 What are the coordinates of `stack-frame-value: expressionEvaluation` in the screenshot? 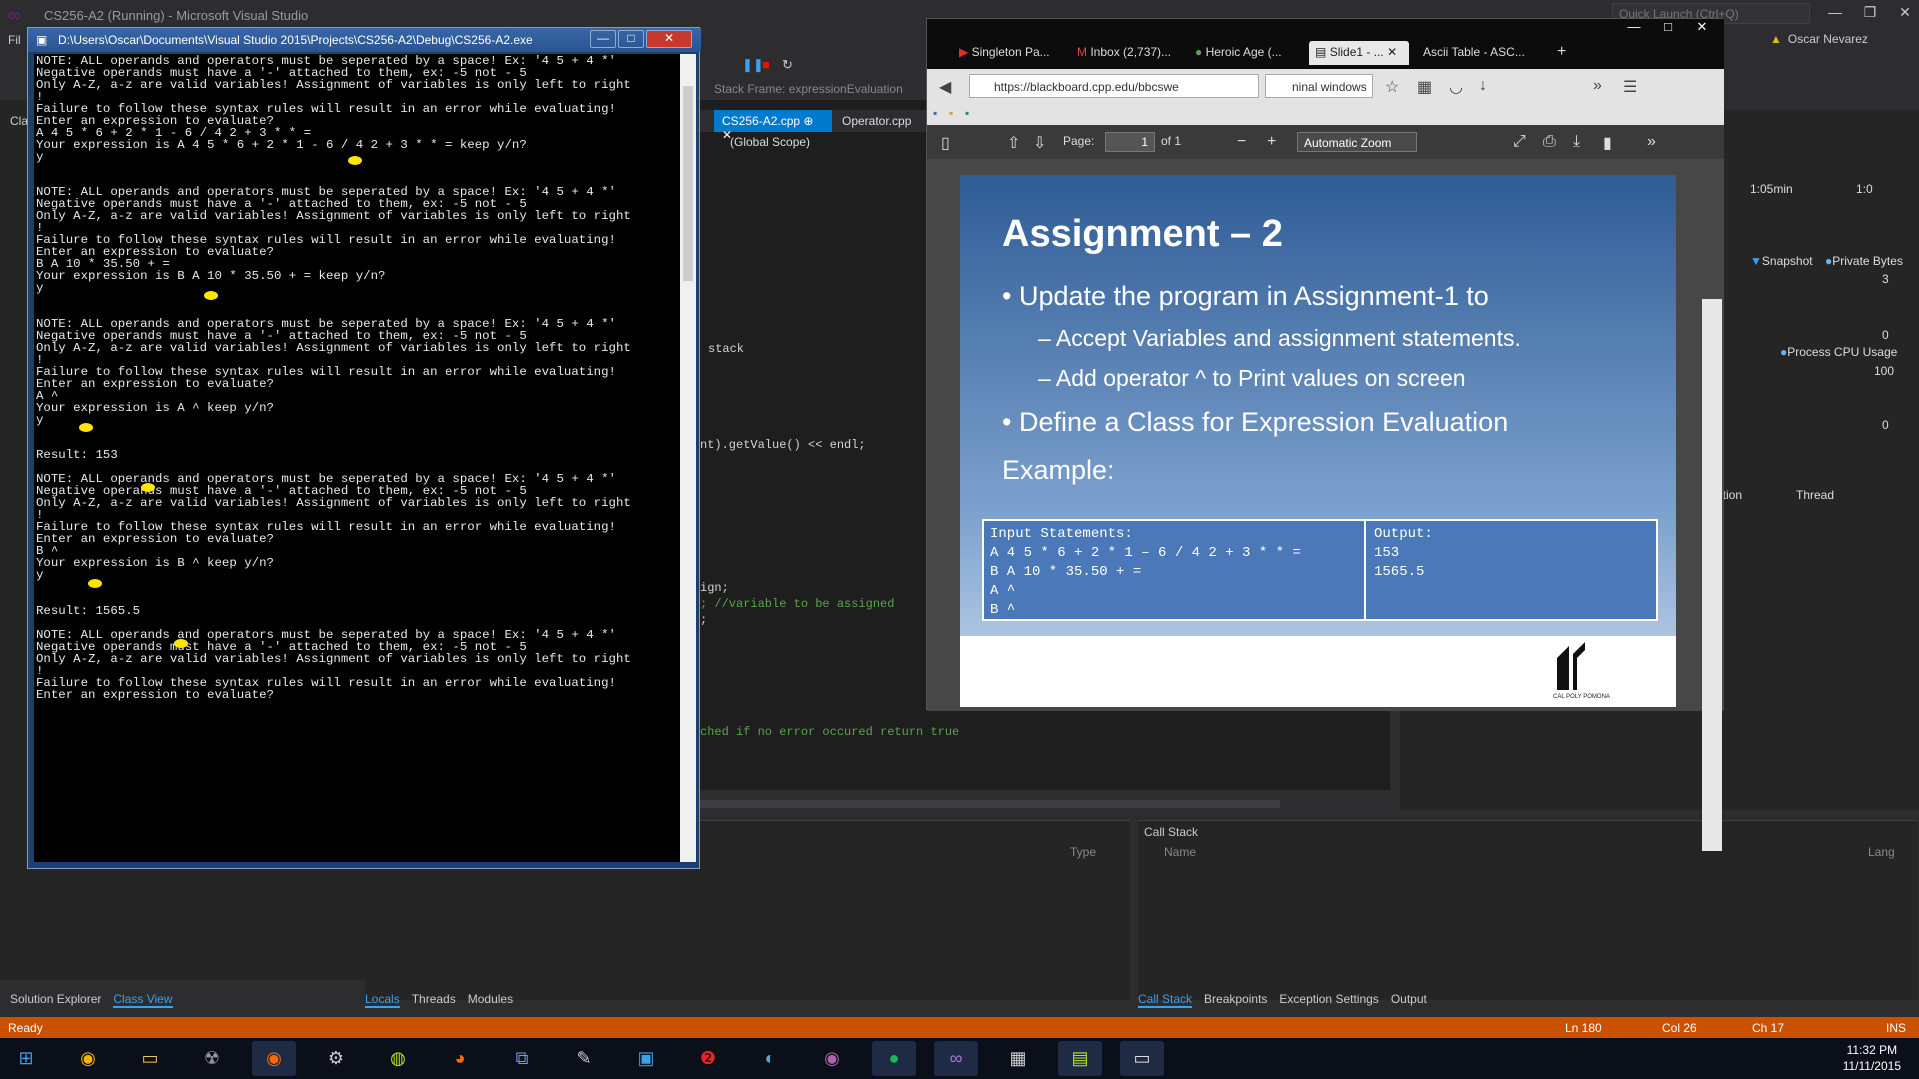 It's located at (846, 89).